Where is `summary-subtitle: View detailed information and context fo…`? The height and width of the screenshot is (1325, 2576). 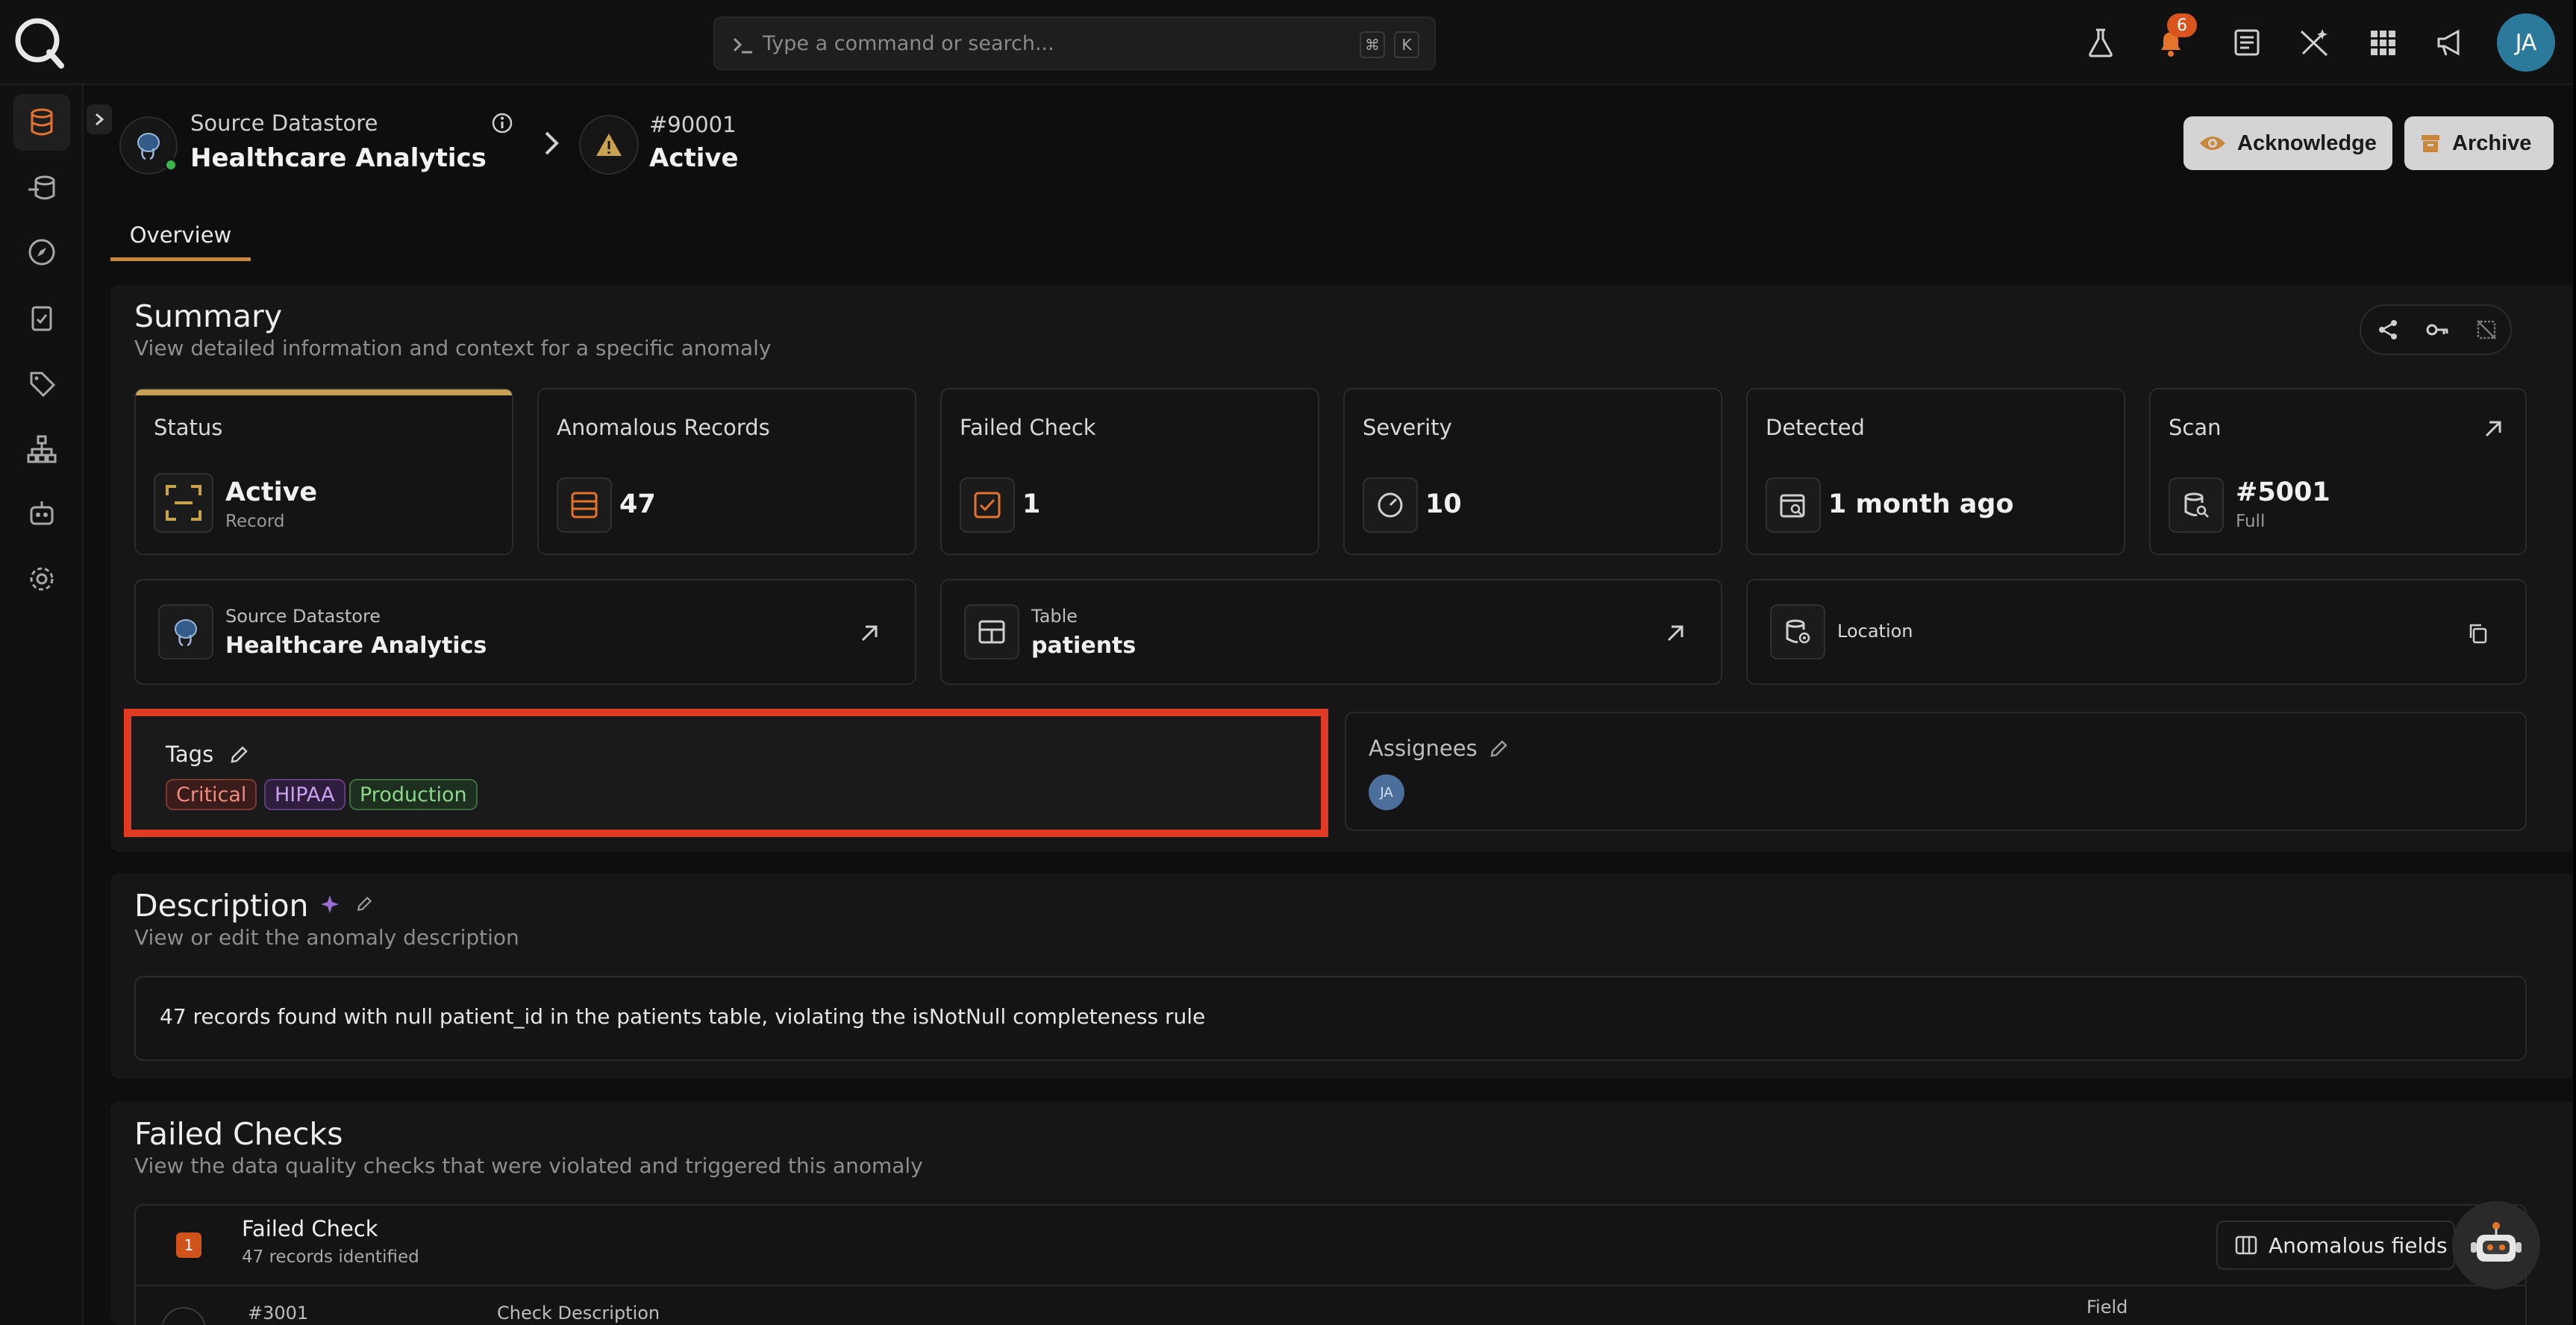
summary-subtitle: View detailed information and context fo… is located at coordinates (453, 348).